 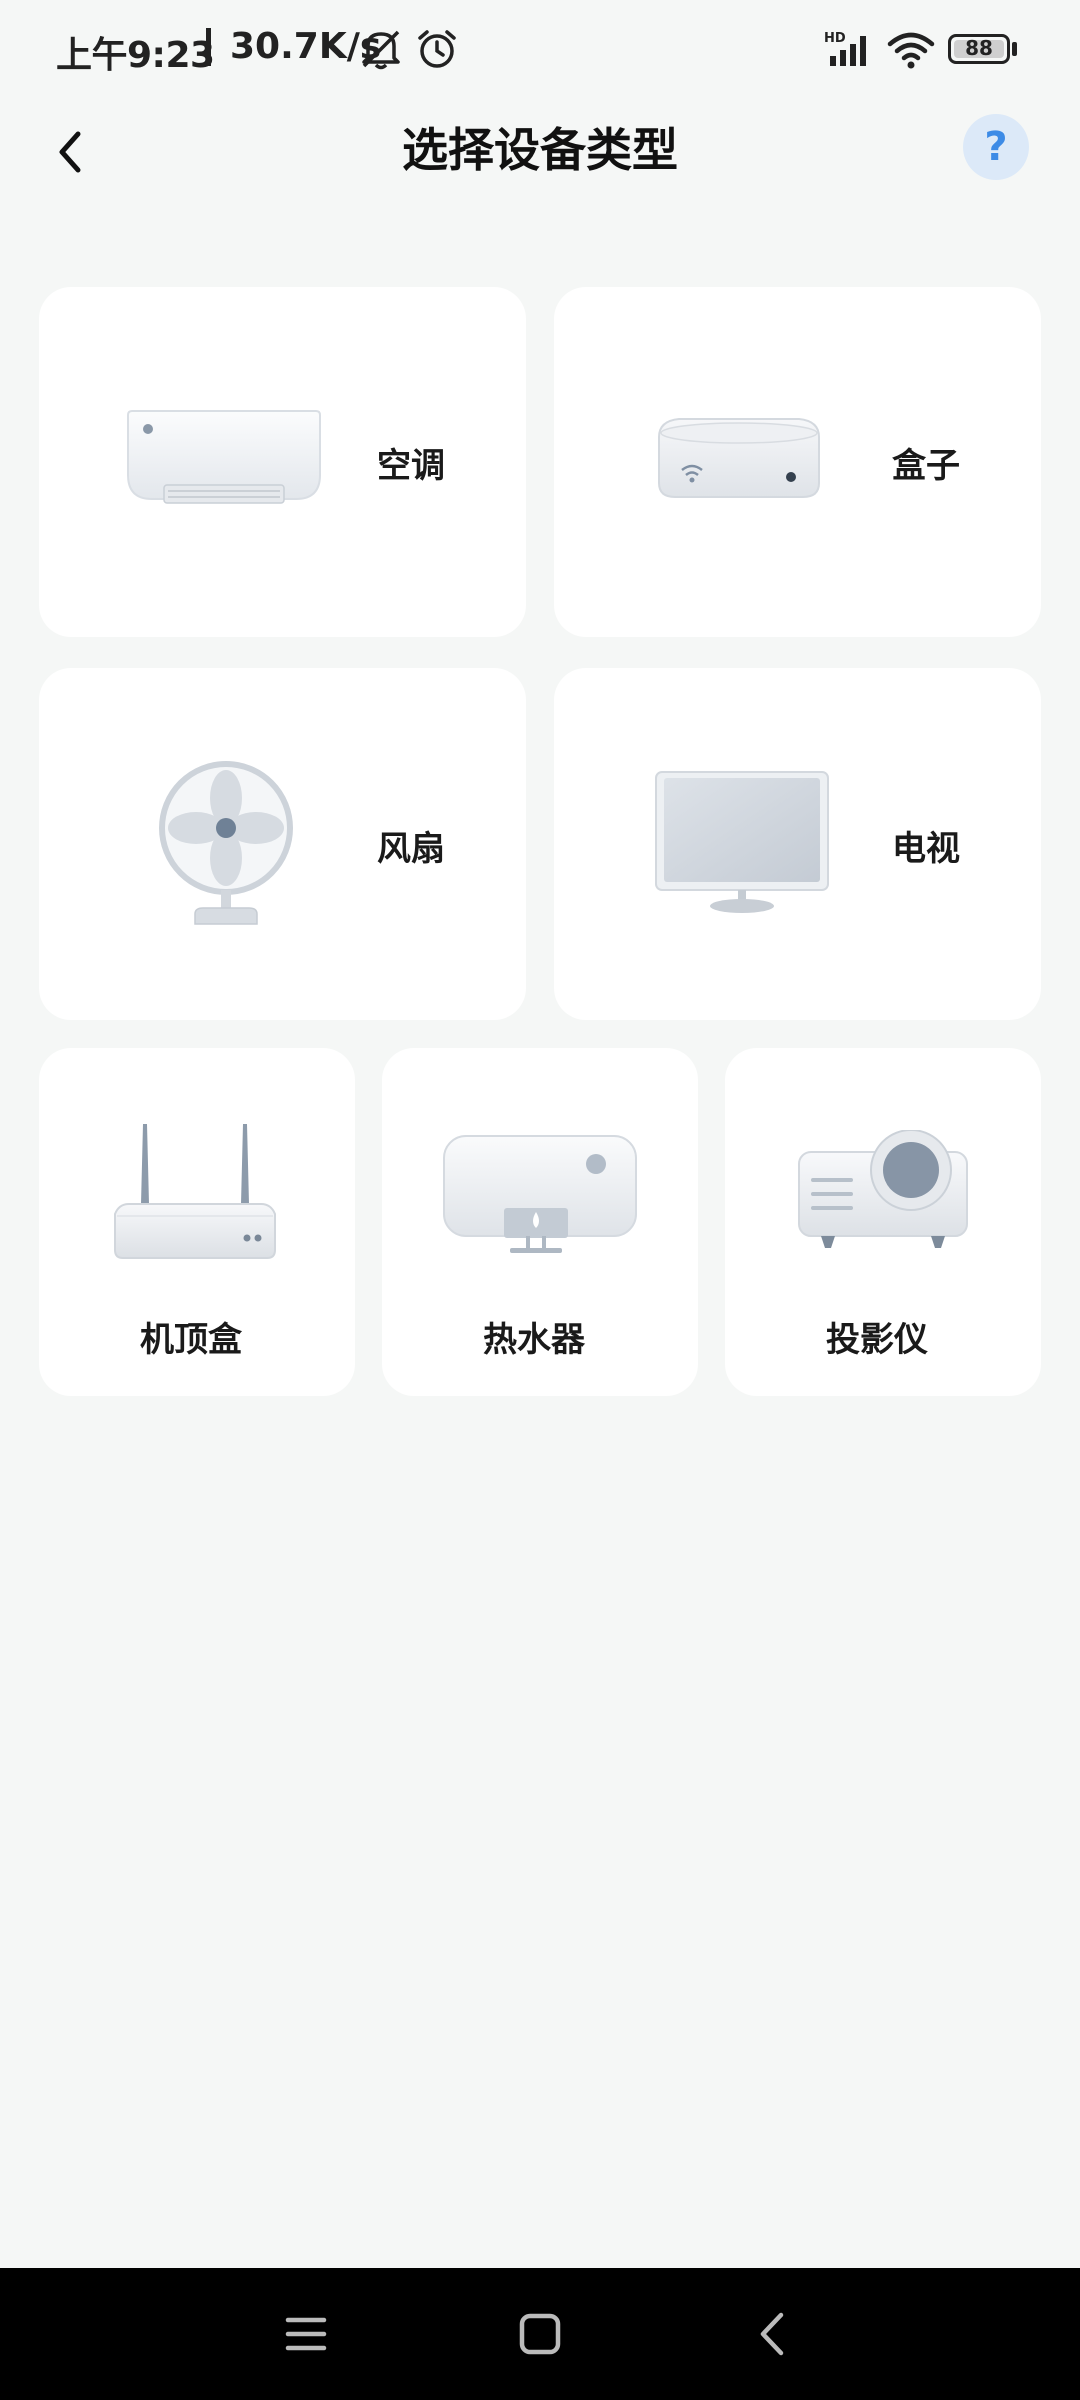 I want to click on device-card-tv: 电视, so click(x=797, y=844).